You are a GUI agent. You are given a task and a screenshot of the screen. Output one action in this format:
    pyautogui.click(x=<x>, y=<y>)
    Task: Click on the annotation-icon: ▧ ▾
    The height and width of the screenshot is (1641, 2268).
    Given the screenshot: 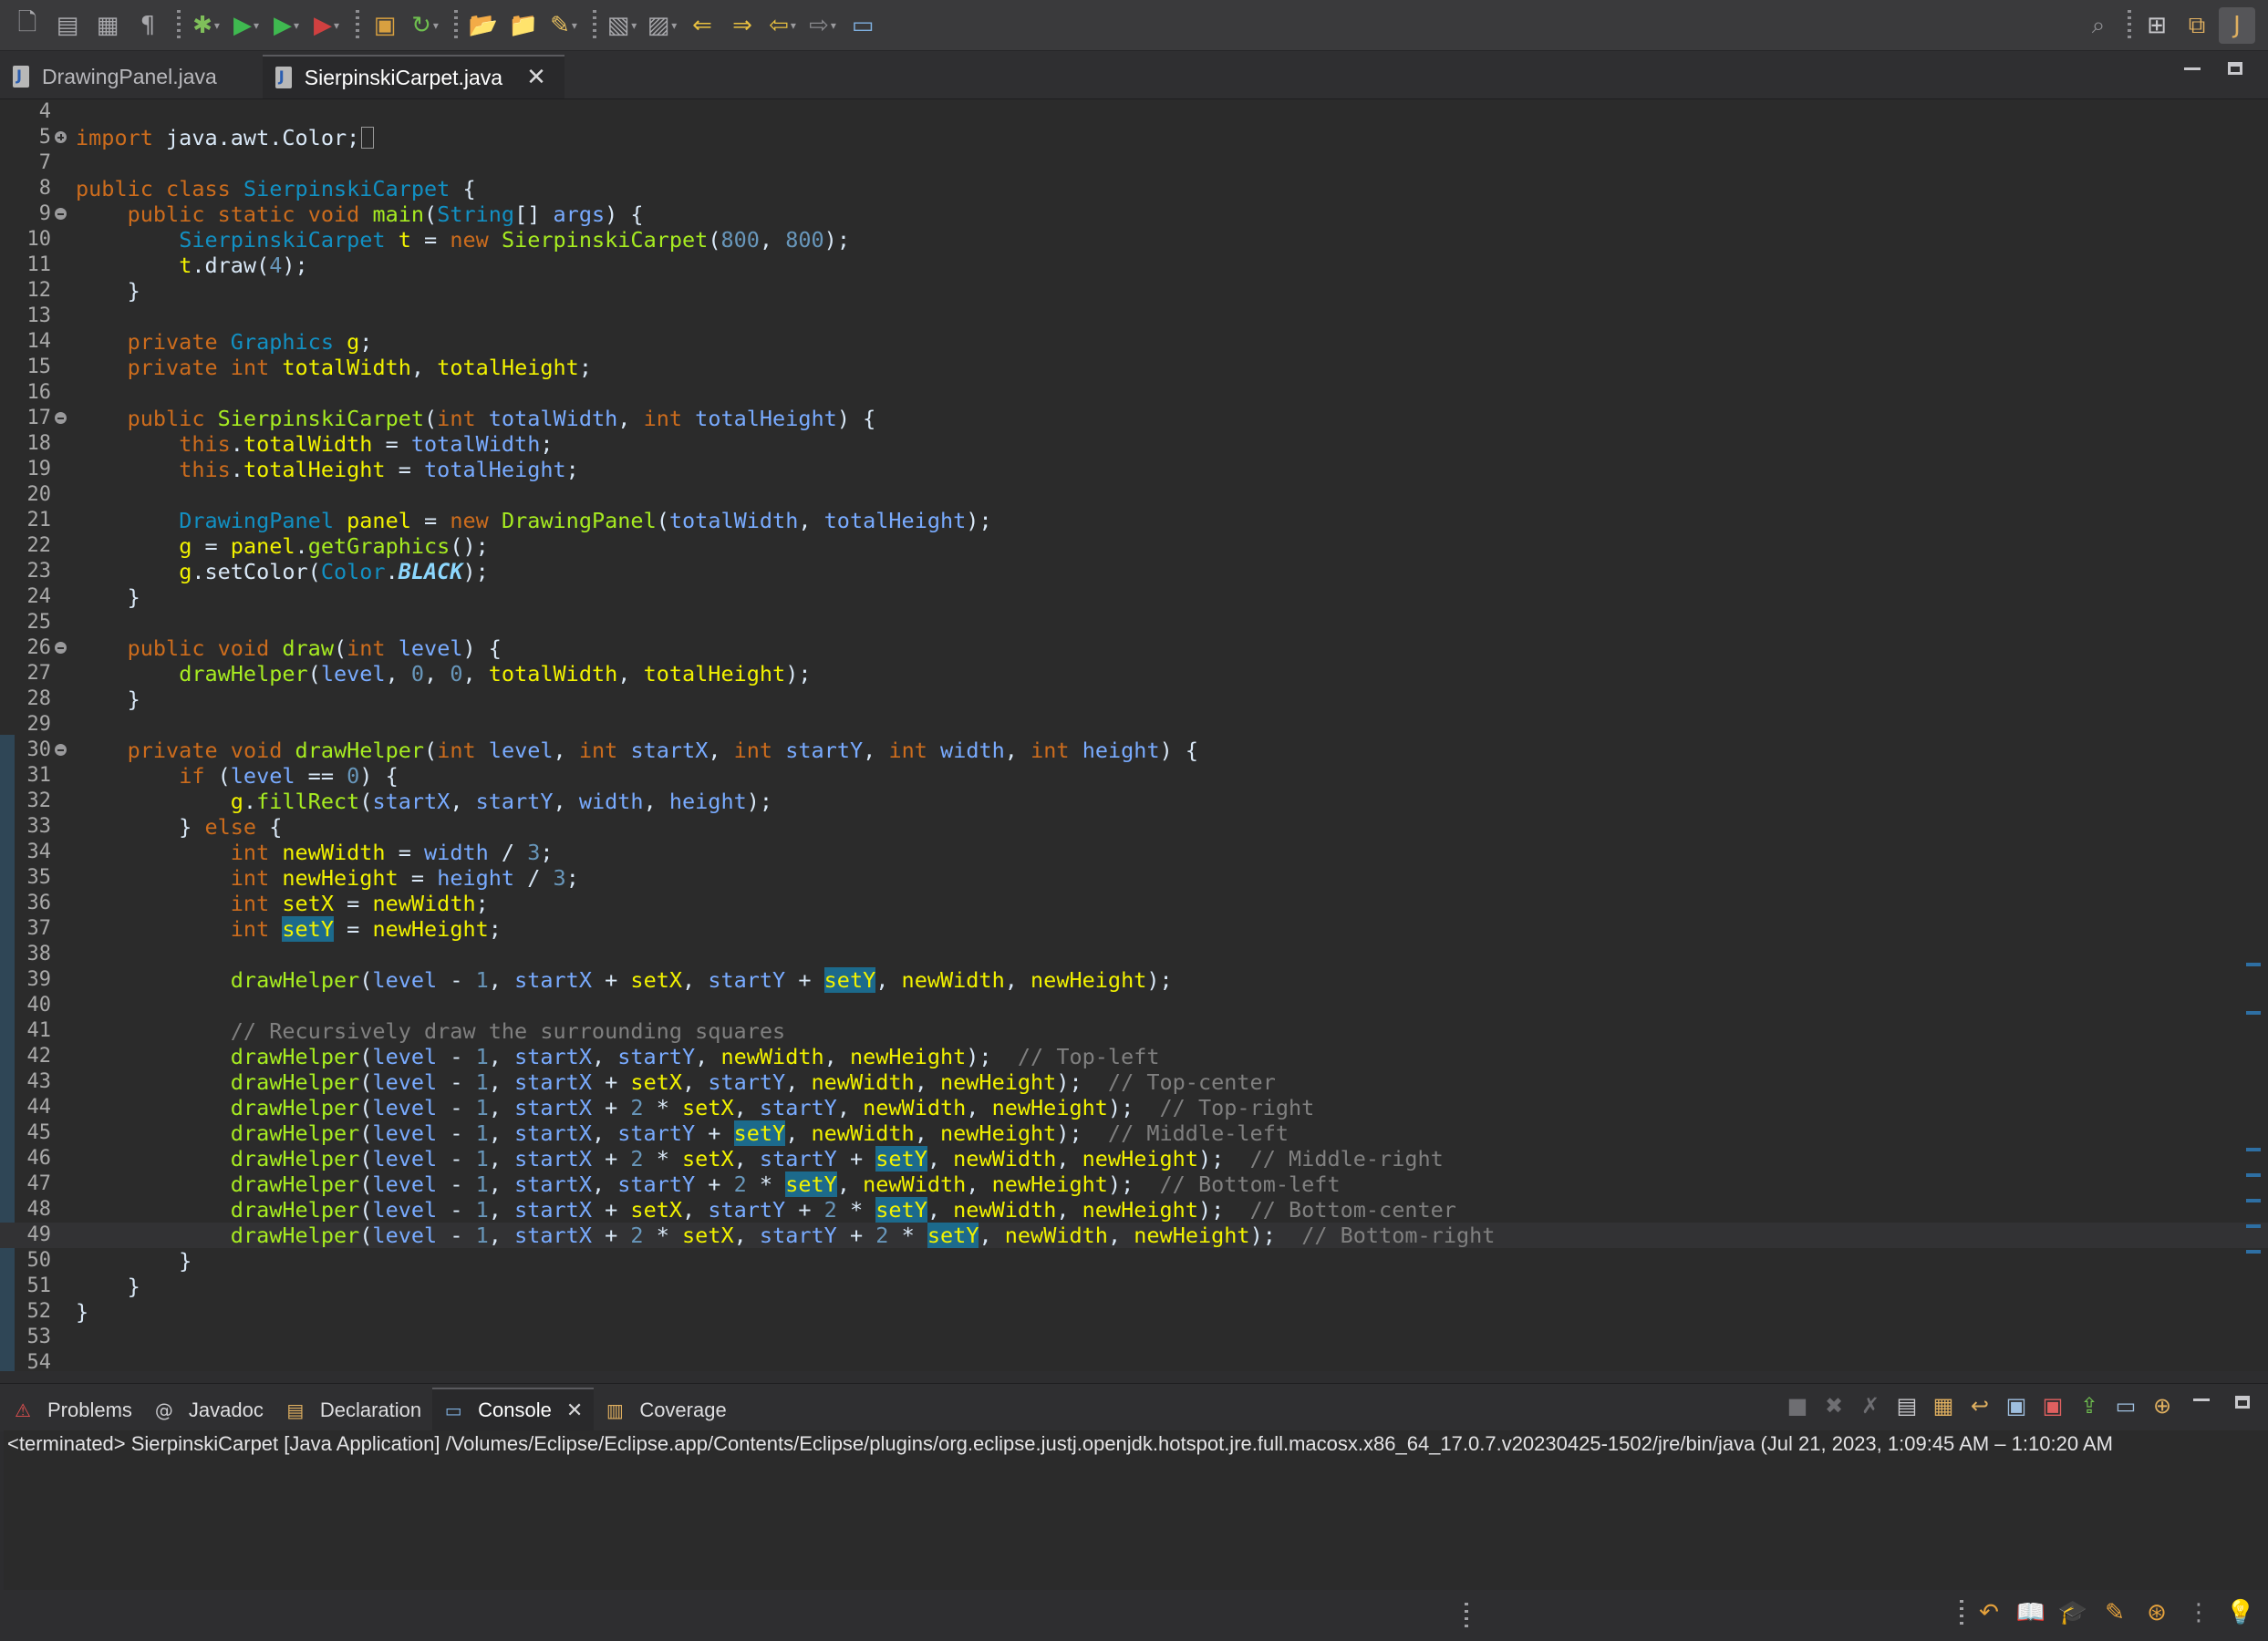 What is the action you would take?
    pyautogui.click(x=622, y=25)
    